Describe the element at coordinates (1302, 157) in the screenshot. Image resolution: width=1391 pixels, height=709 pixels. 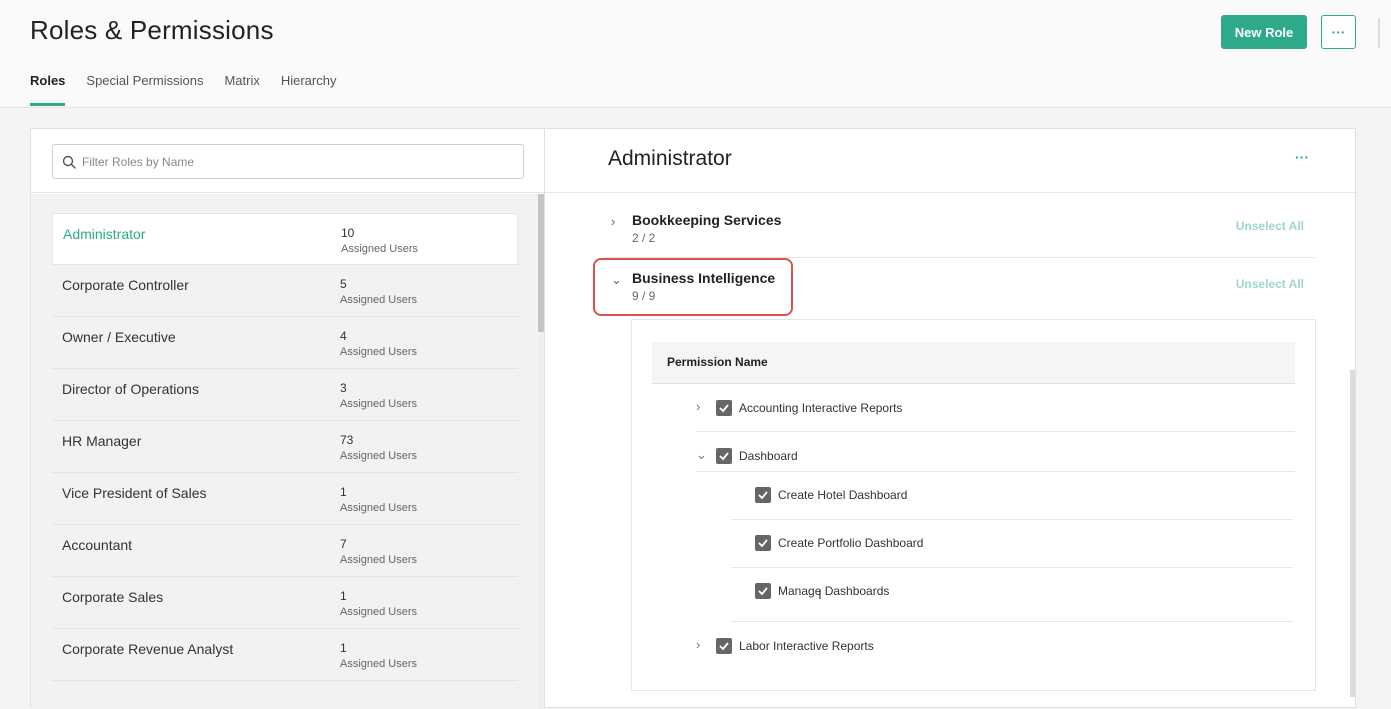
I see `detail-more-button: ···` at that location.